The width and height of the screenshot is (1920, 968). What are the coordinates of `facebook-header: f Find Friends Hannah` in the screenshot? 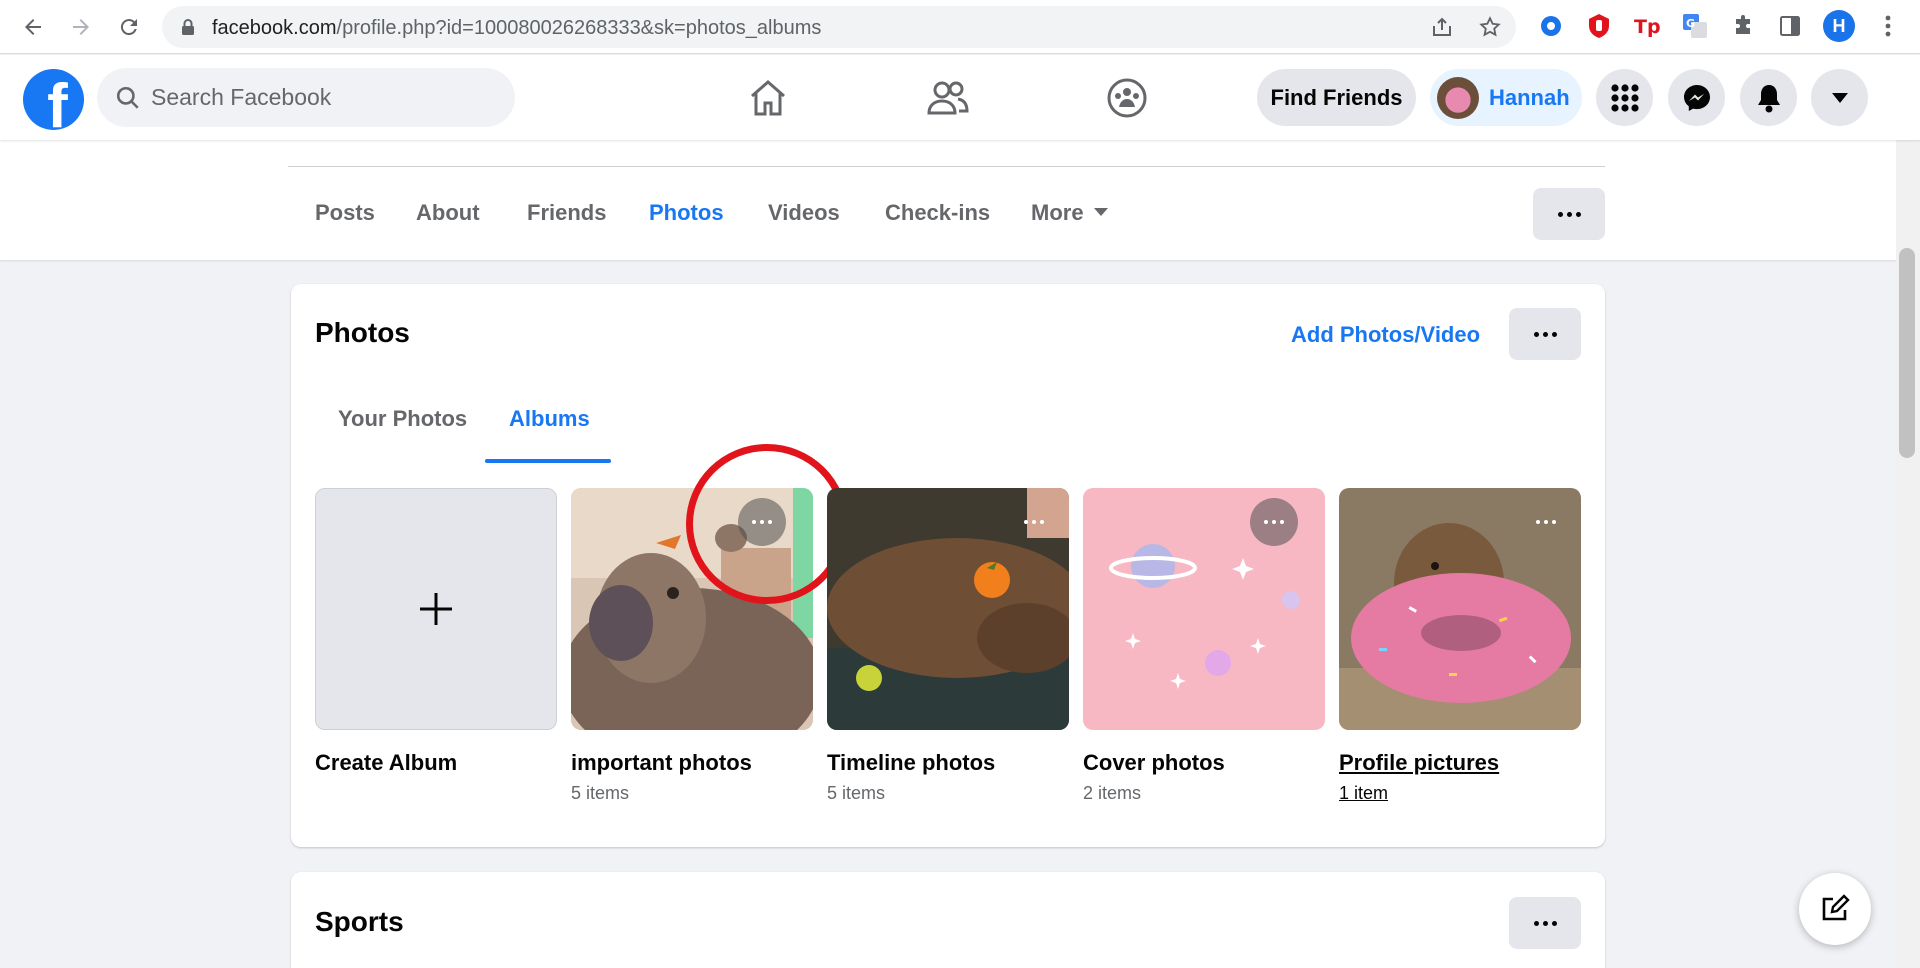 It's located at (960, 97).